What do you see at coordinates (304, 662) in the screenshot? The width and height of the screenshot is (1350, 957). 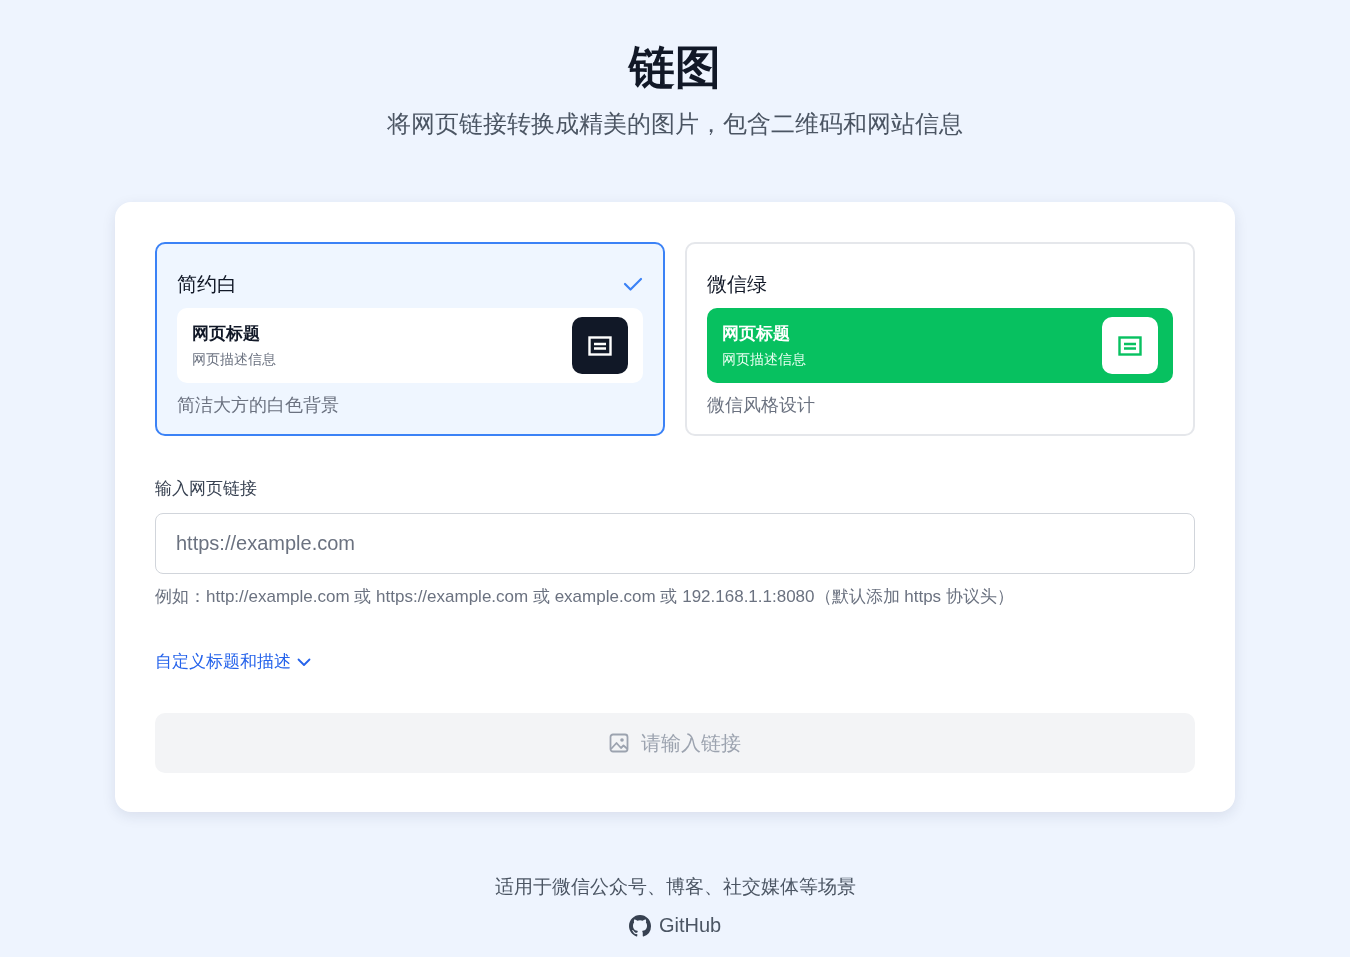 I see `chevron-icon` at bounding box center [304, 662].